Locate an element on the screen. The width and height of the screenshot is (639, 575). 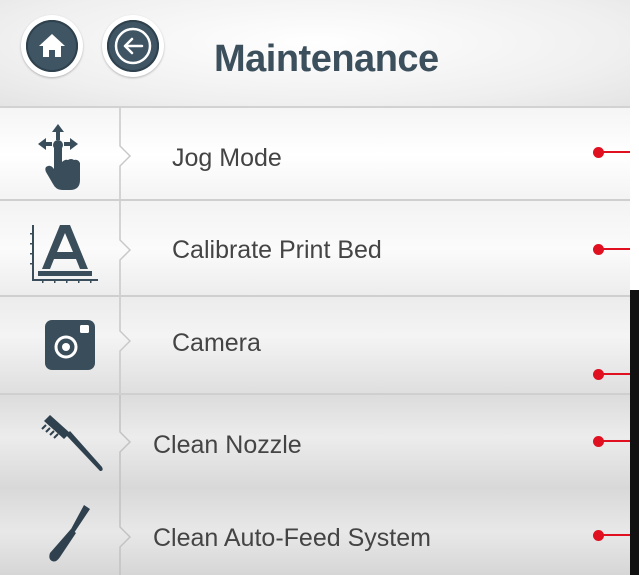
menu-item-label: Clean Auto-Feed System is located at coordinates (292, 538).